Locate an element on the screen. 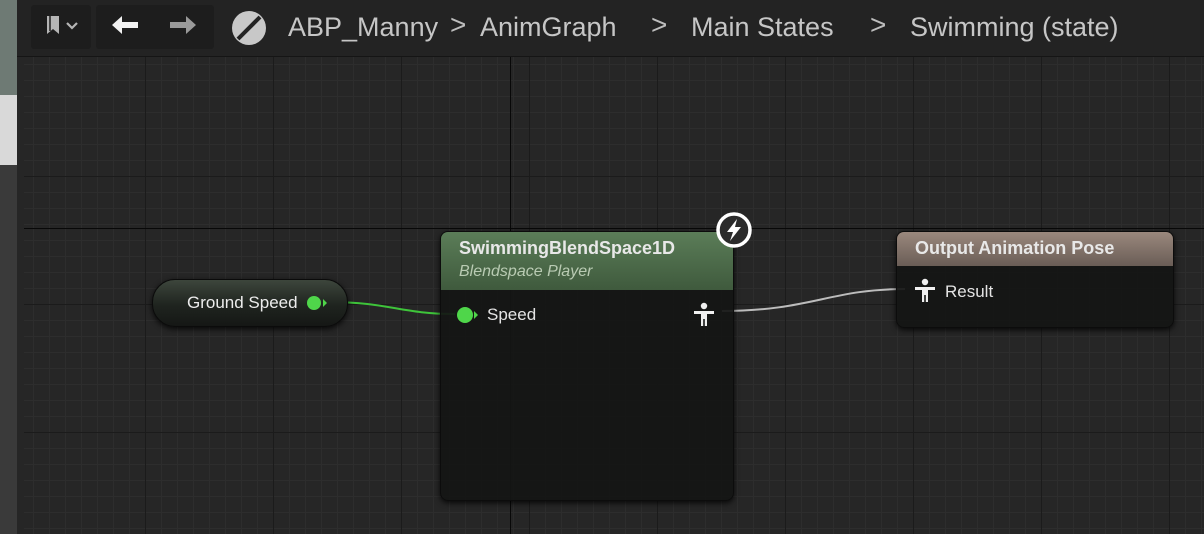  ground-speed-variable-node: Ground Speed is located at coordinates (250, 303).